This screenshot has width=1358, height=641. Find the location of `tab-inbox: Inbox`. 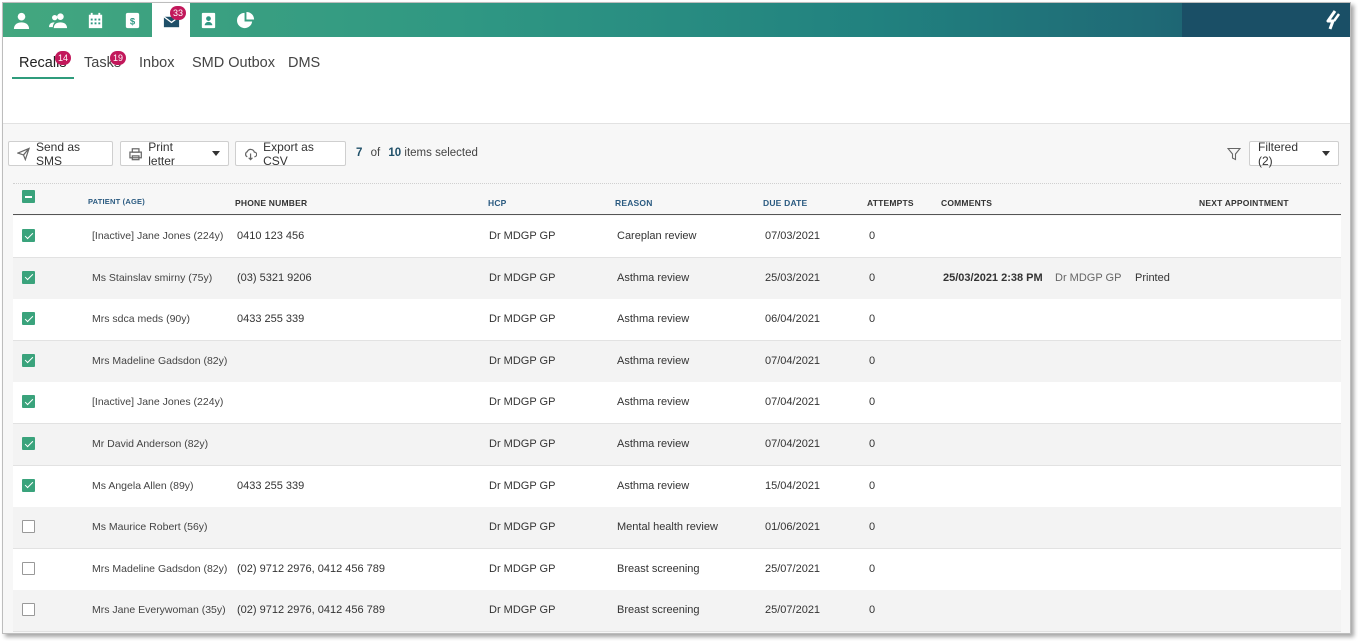

tab-inbox: Inbox is located at coordinates (156, 66).